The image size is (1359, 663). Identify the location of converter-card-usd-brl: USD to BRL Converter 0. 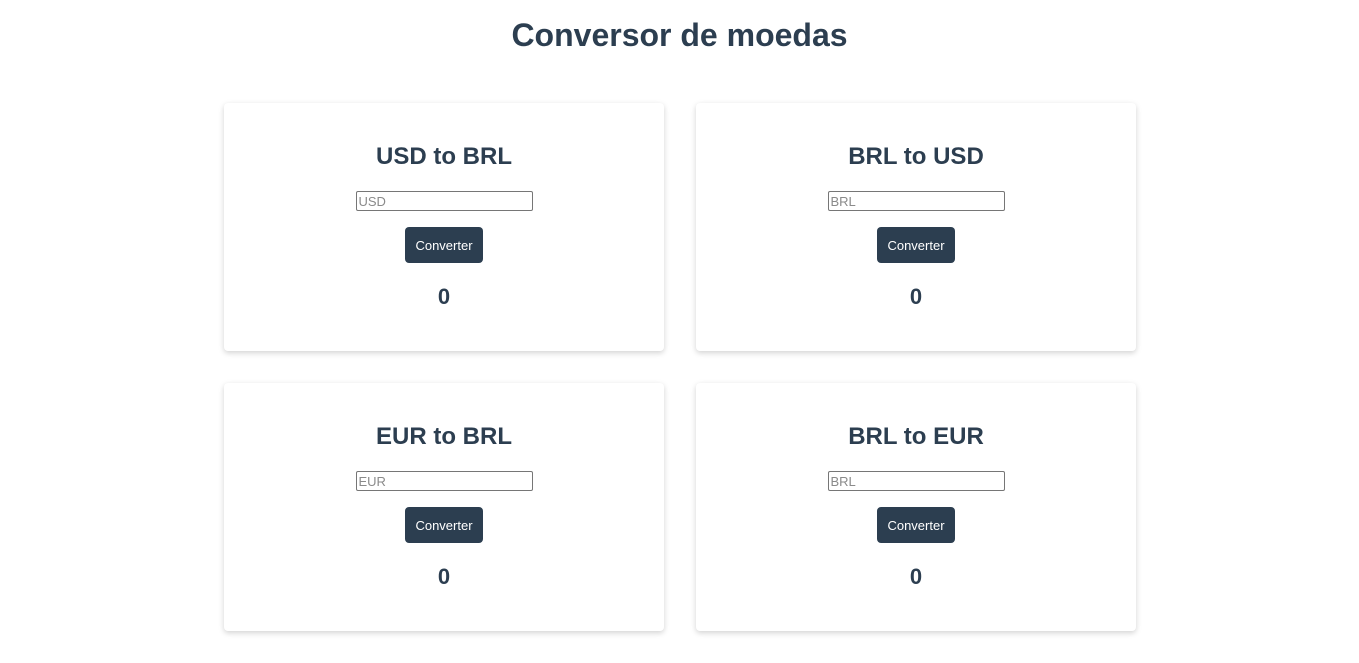
(444, 227).